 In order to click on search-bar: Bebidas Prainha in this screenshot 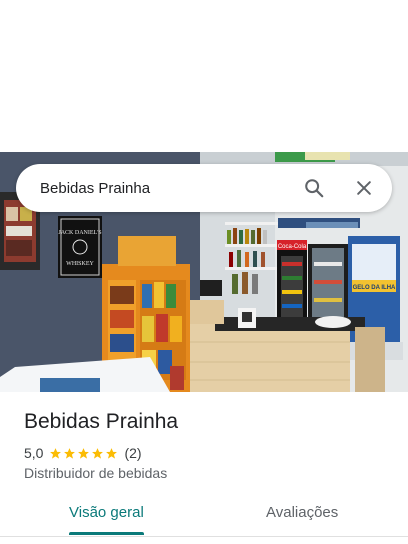, I will do `click(204, 188)`.